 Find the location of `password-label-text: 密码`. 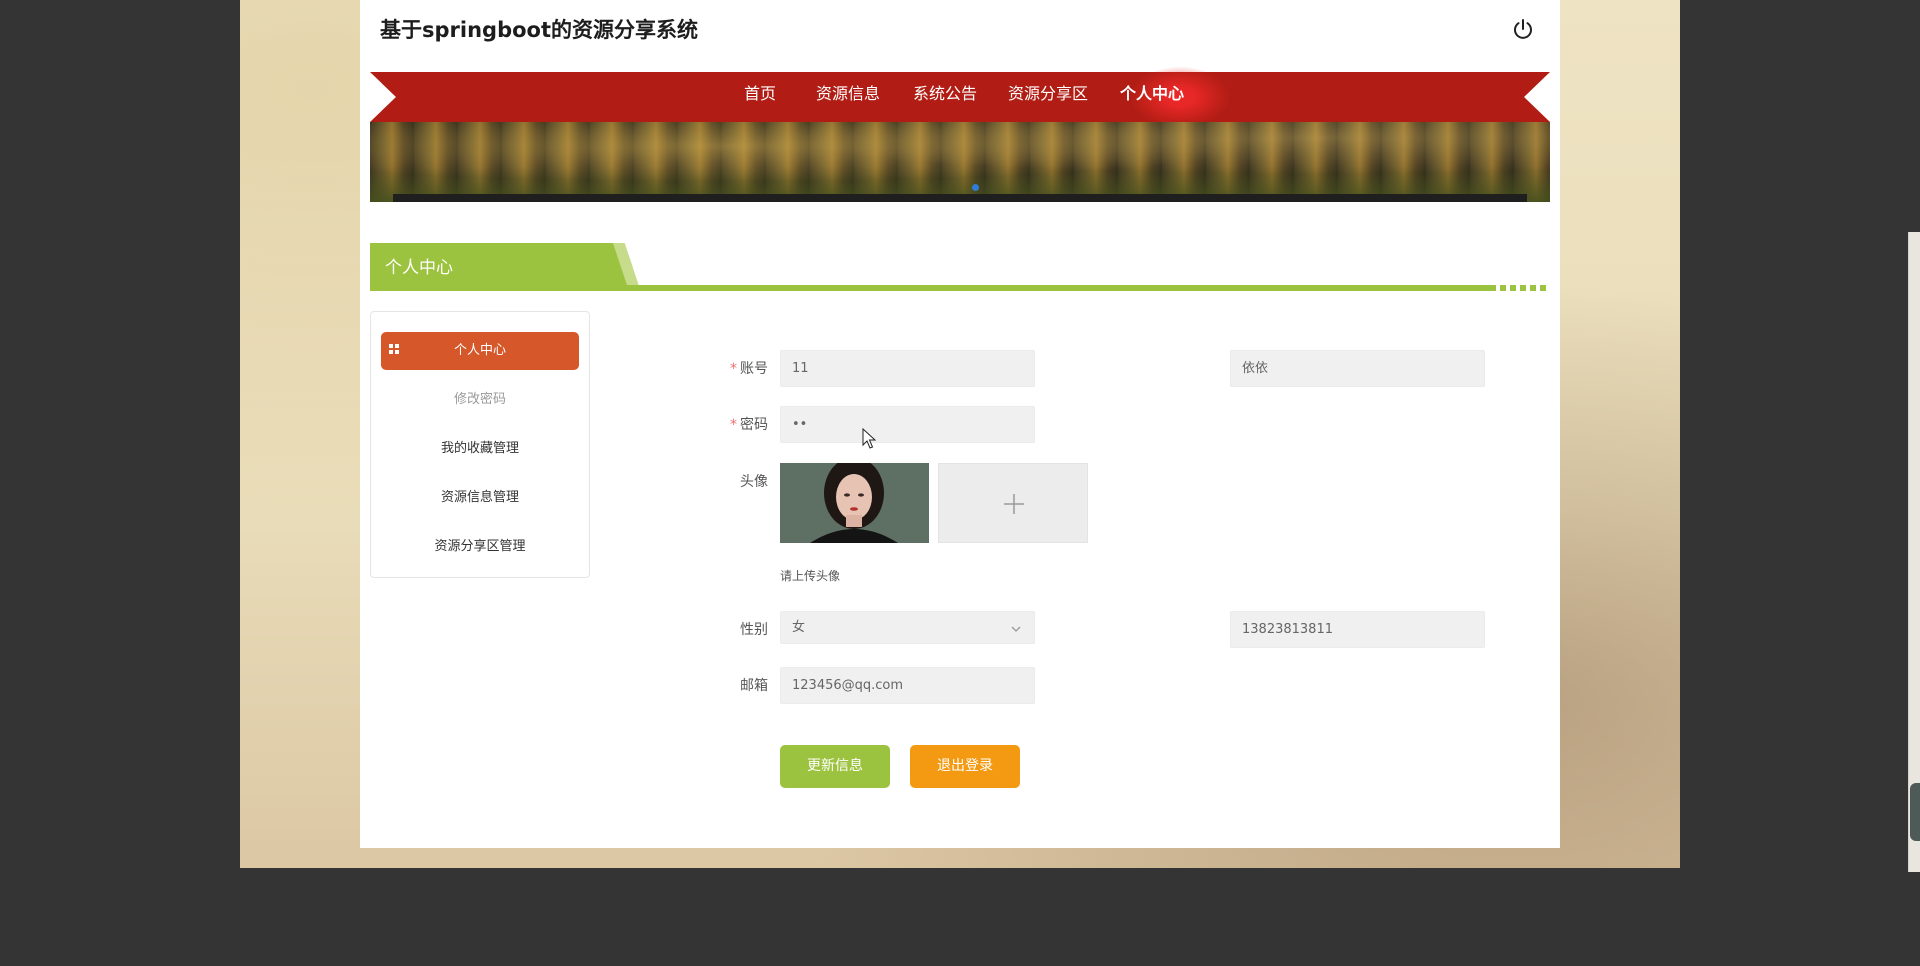

password-label-text: 密码 is located at coordinates (754, 425).